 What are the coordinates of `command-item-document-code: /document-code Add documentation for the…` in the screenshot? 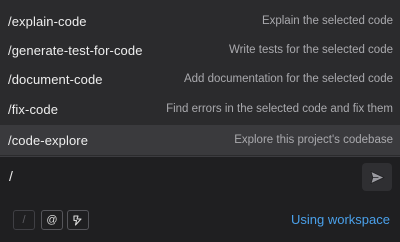 It's located at (200, 79).